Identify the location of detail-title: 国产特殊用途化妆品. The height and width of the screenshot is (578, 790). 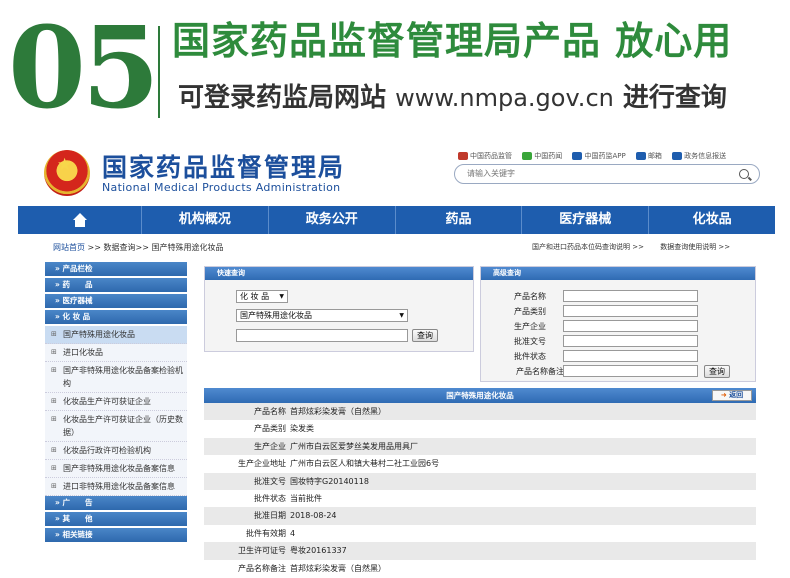
(480, 395).